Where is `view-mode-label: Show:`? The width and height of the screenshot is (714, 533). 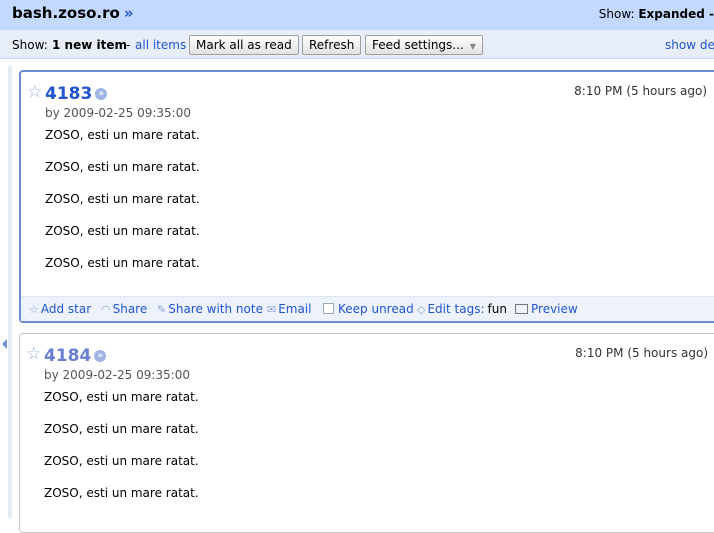 view-mode-label: Show: is located at coordinates (616, 14).